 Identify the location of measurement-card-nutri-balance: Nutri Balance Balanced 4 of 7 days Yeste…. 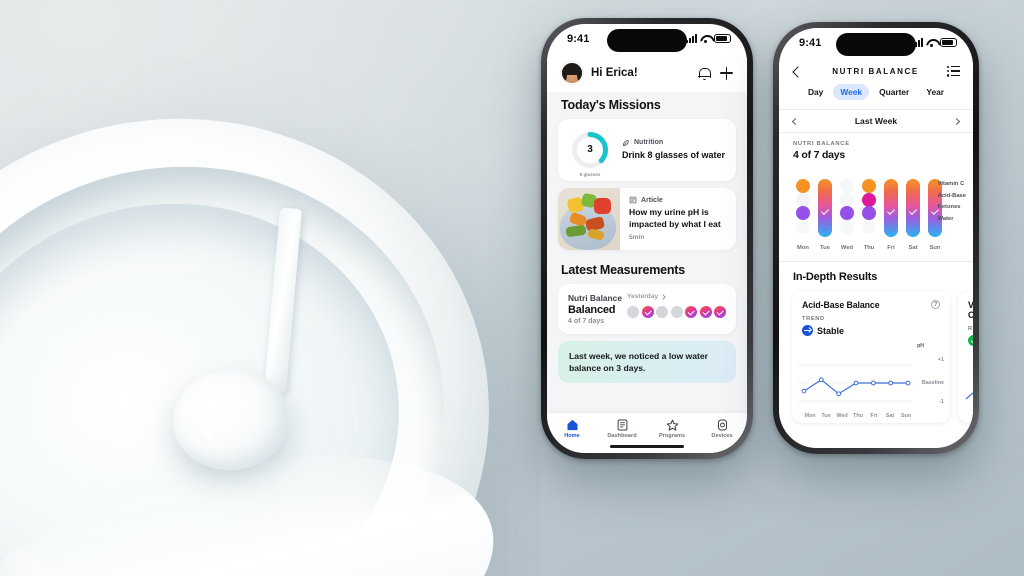
(647, 309).